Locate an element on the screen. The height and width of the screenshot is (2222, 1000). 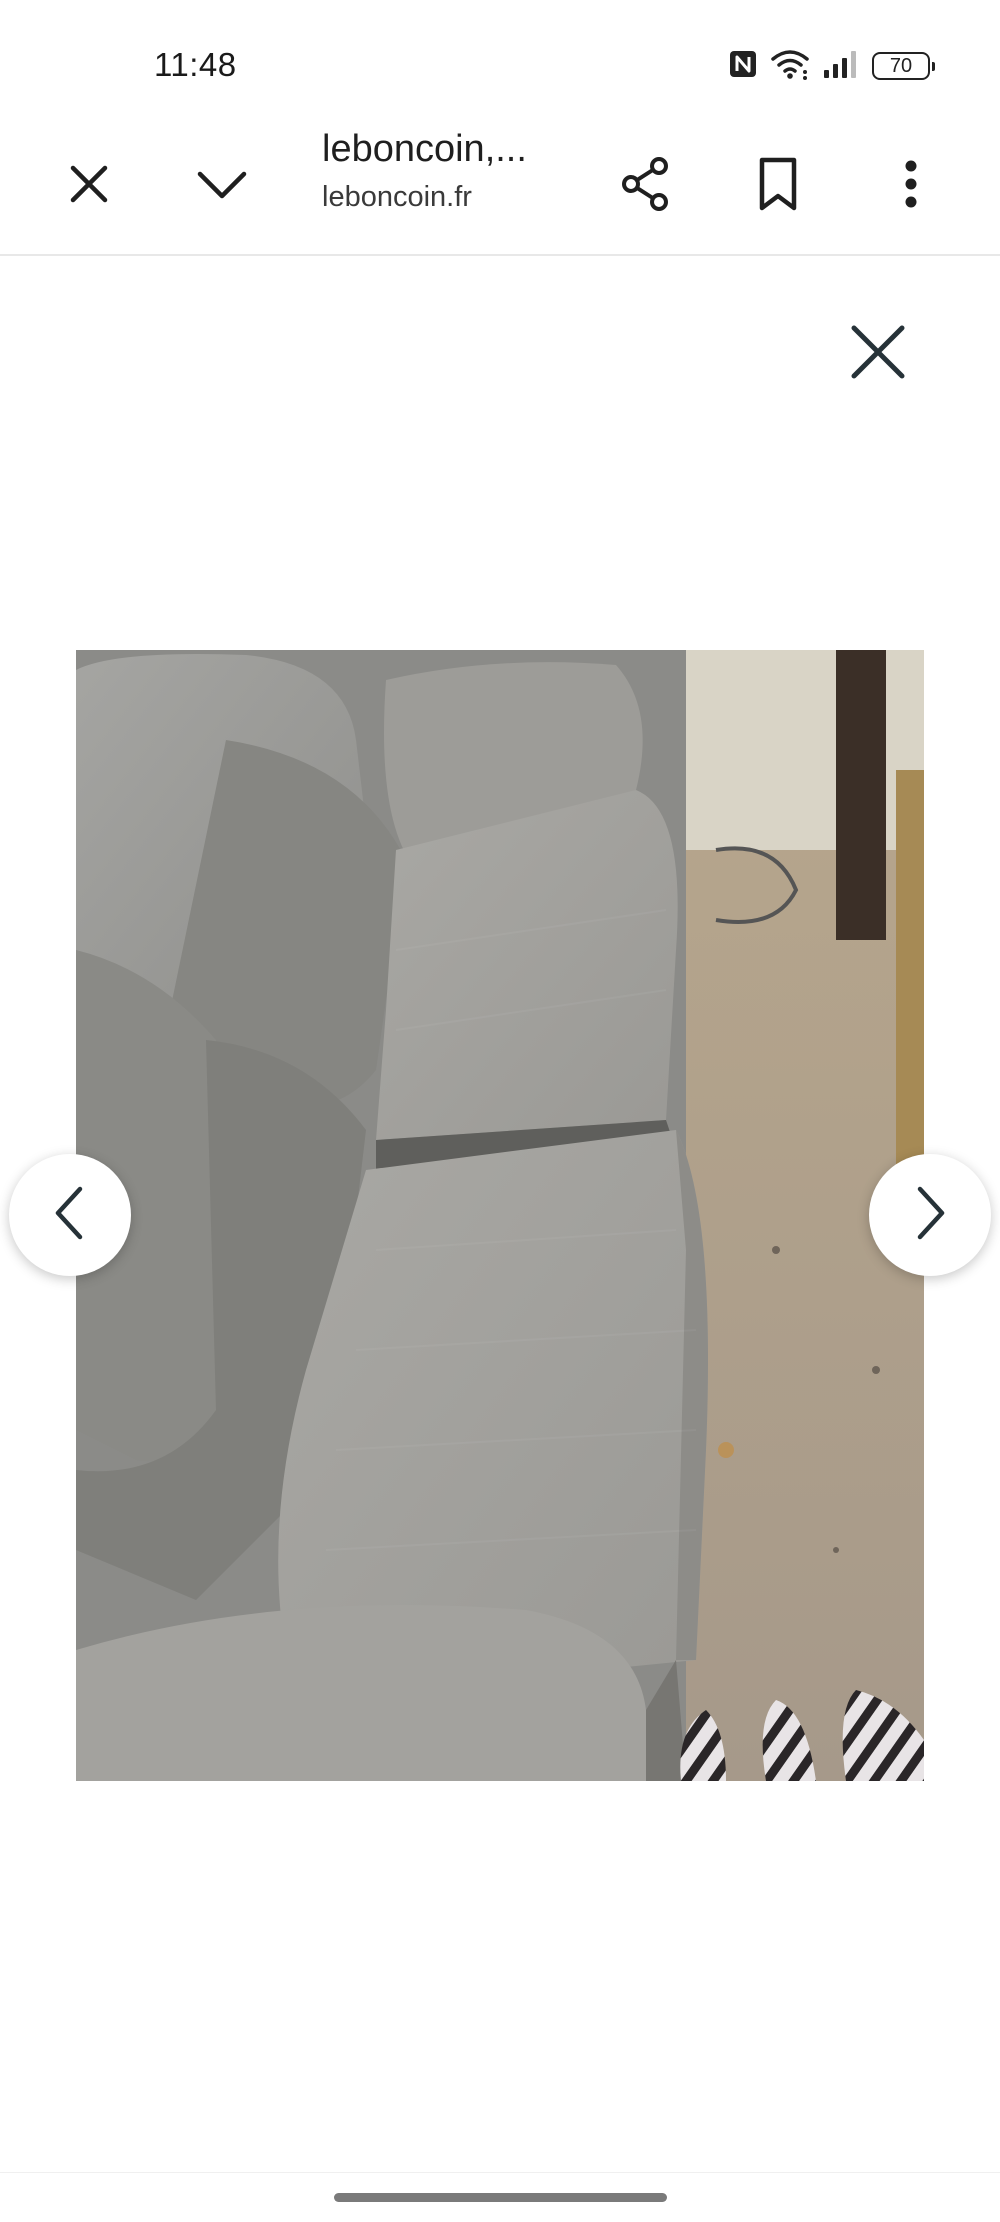
status-icons: 70 is located at coordinates (831, 66).